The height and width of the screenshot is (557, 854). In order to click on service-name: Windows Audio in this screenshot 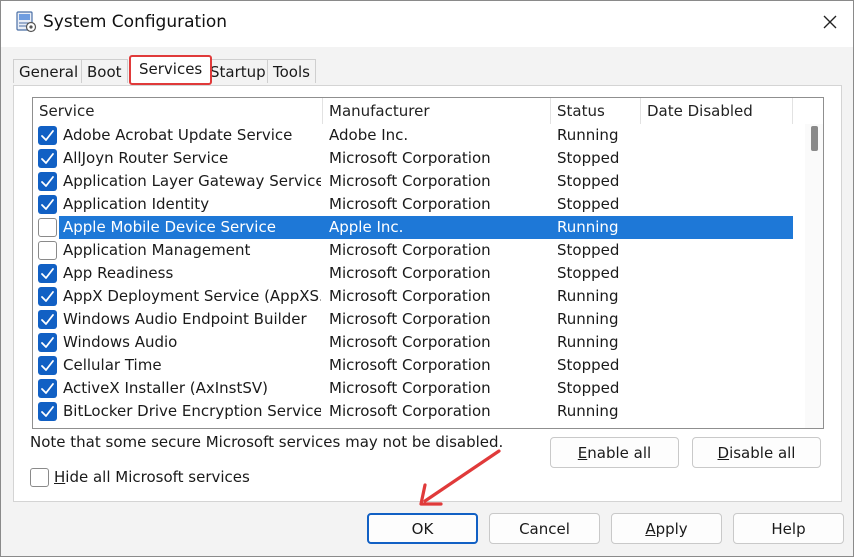, I will do `click(120, 342)`.